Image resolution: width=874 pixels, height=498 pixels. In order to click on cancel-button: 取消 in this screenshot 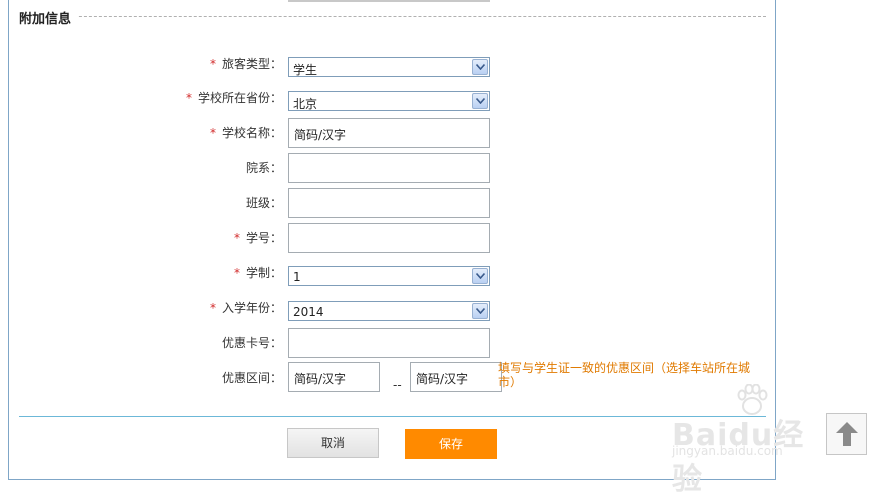, I will do `click(333, 443)`.